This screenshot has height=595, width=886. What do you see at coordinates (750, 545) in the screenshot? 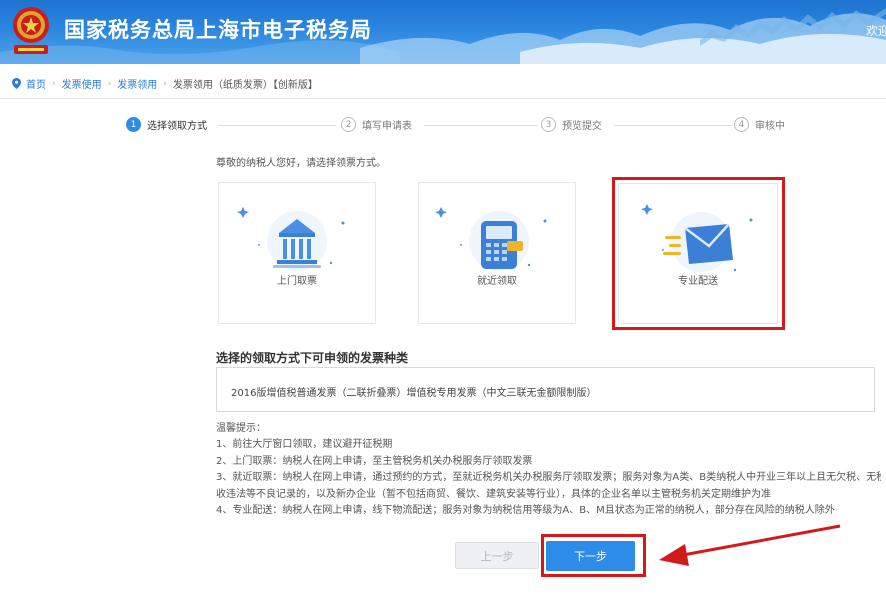
I see `red-pointer-arrow-icon` at bounding box center [750, 545].